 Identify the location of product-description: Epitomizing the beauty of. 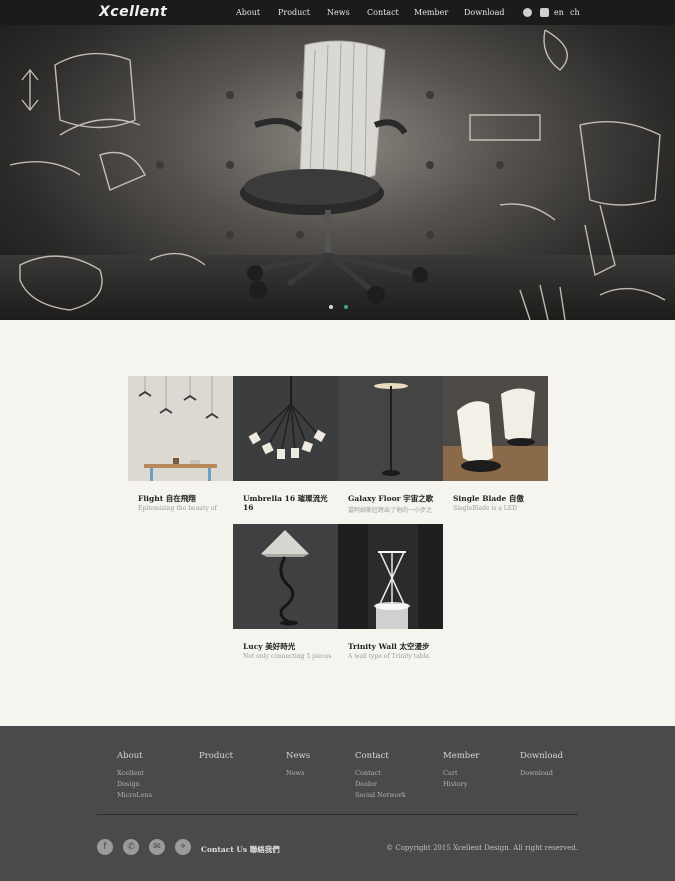
(177, 508).